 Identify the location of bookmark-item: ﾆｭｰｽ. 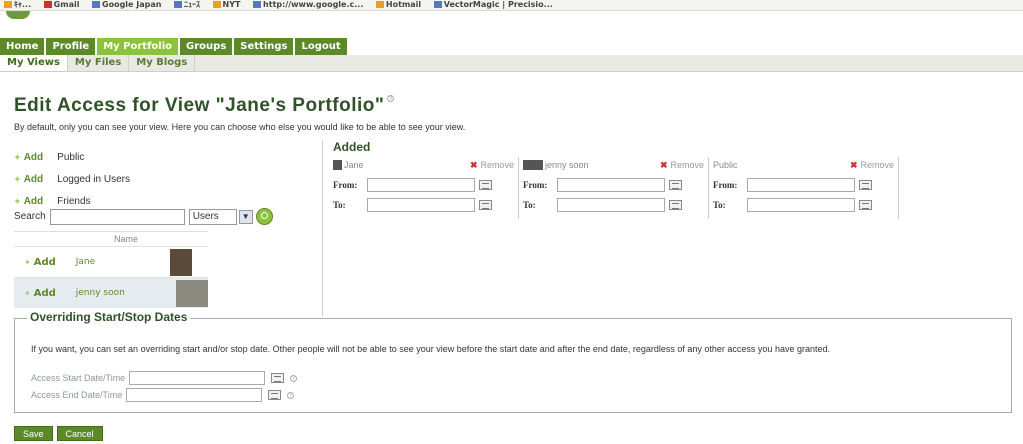
(187, 4).